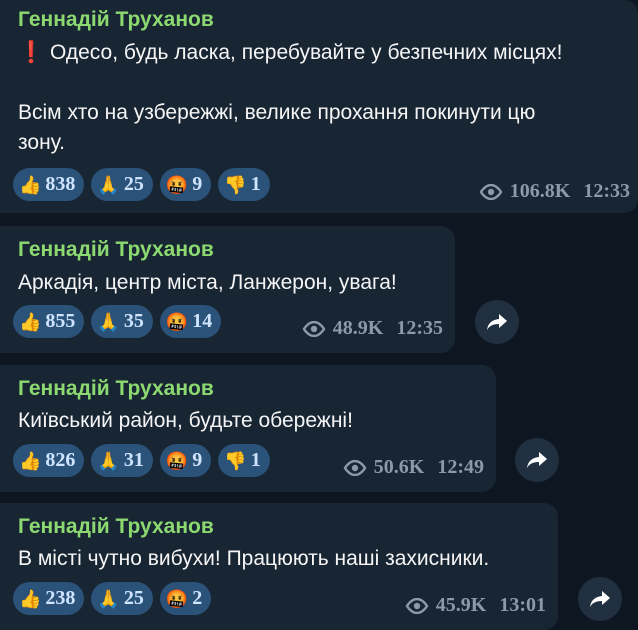 This screenshot has width=638, height=630. I want to click on reaction-angry-face: 🤬 2, so click(185, 598).